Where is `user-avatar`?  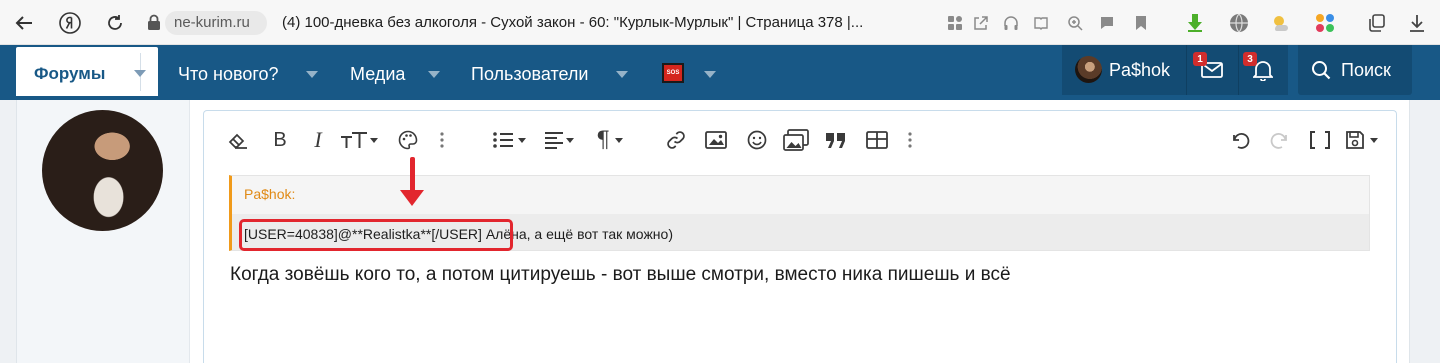
user-avatar is located at coordinates (102, 170).